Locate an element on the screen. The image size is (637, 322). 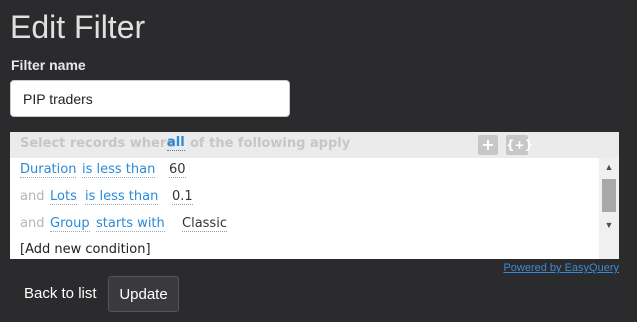
conditions-scrollbar: ▲ ▼ is located at coordinates (609, 208).